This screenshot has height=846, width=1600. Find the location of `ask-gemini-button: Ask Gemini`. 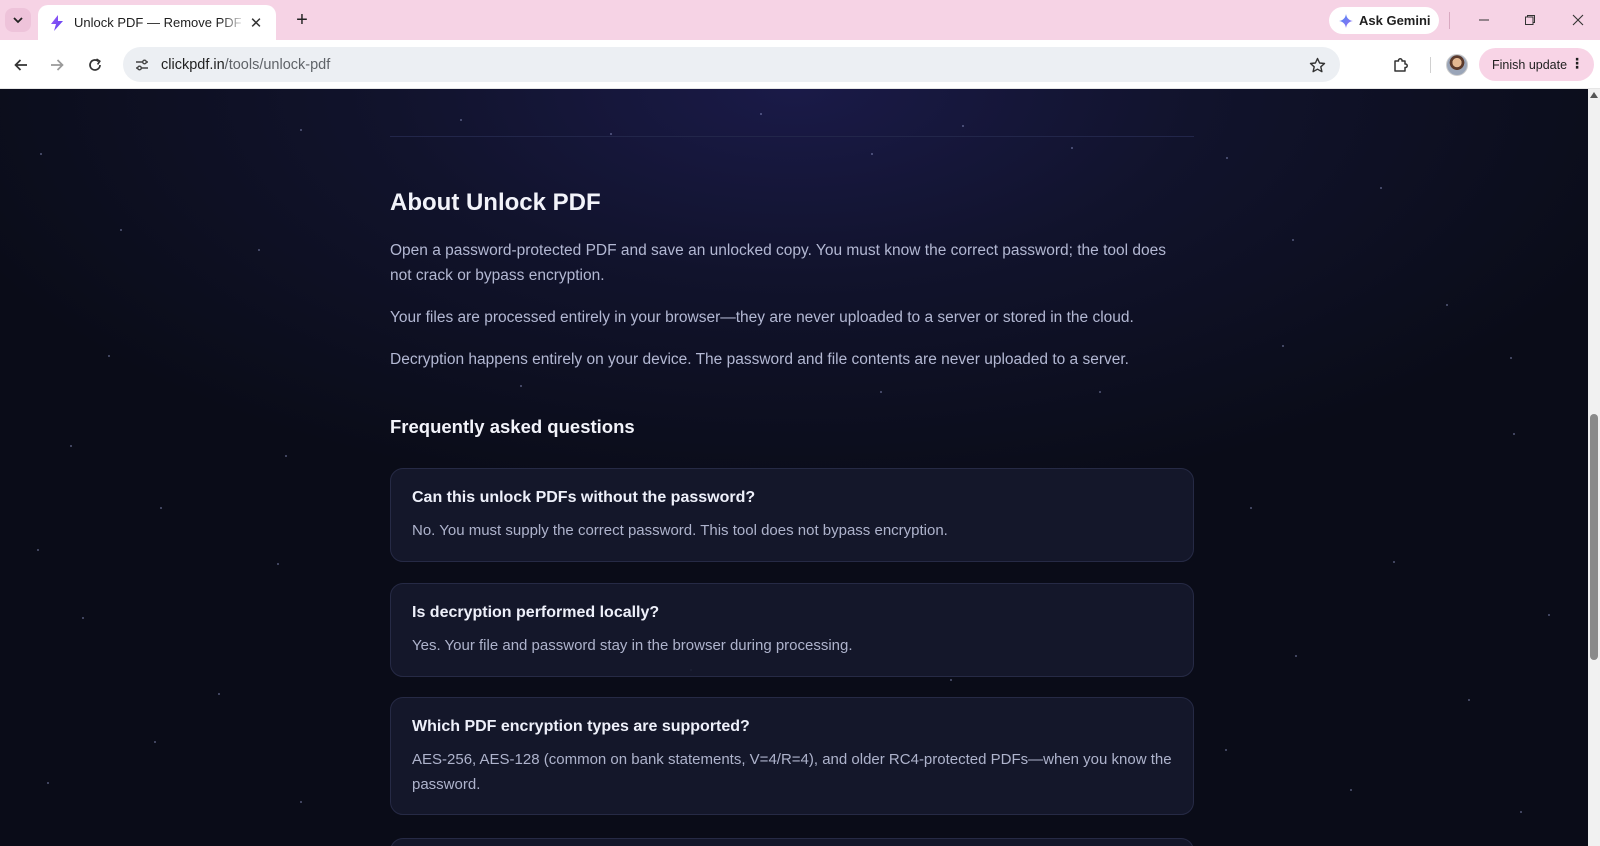

ask-gemini-button: Ask Gemini is located at coordinates (1384, 20).